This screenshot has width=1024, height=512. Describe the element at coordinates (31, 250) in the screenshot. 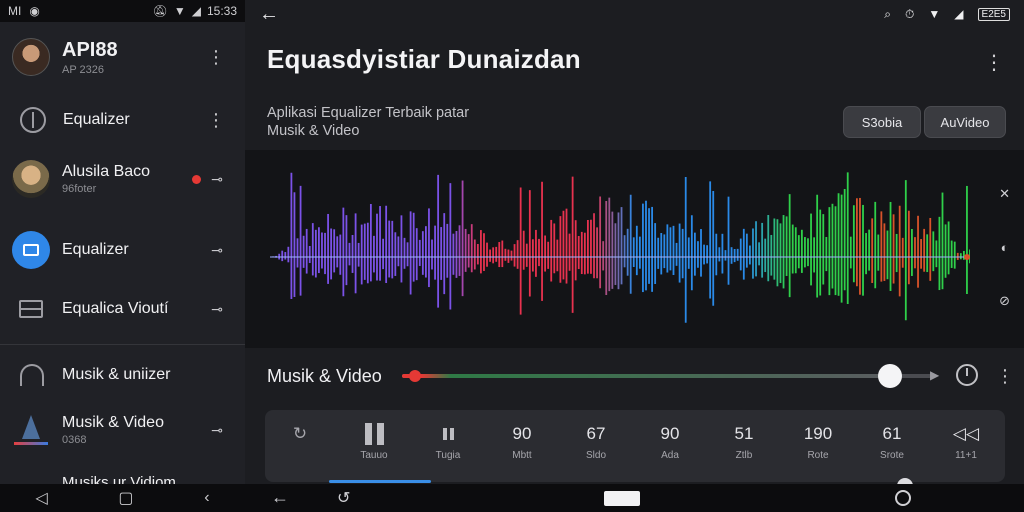

I see `equalizer-icon` at that location.